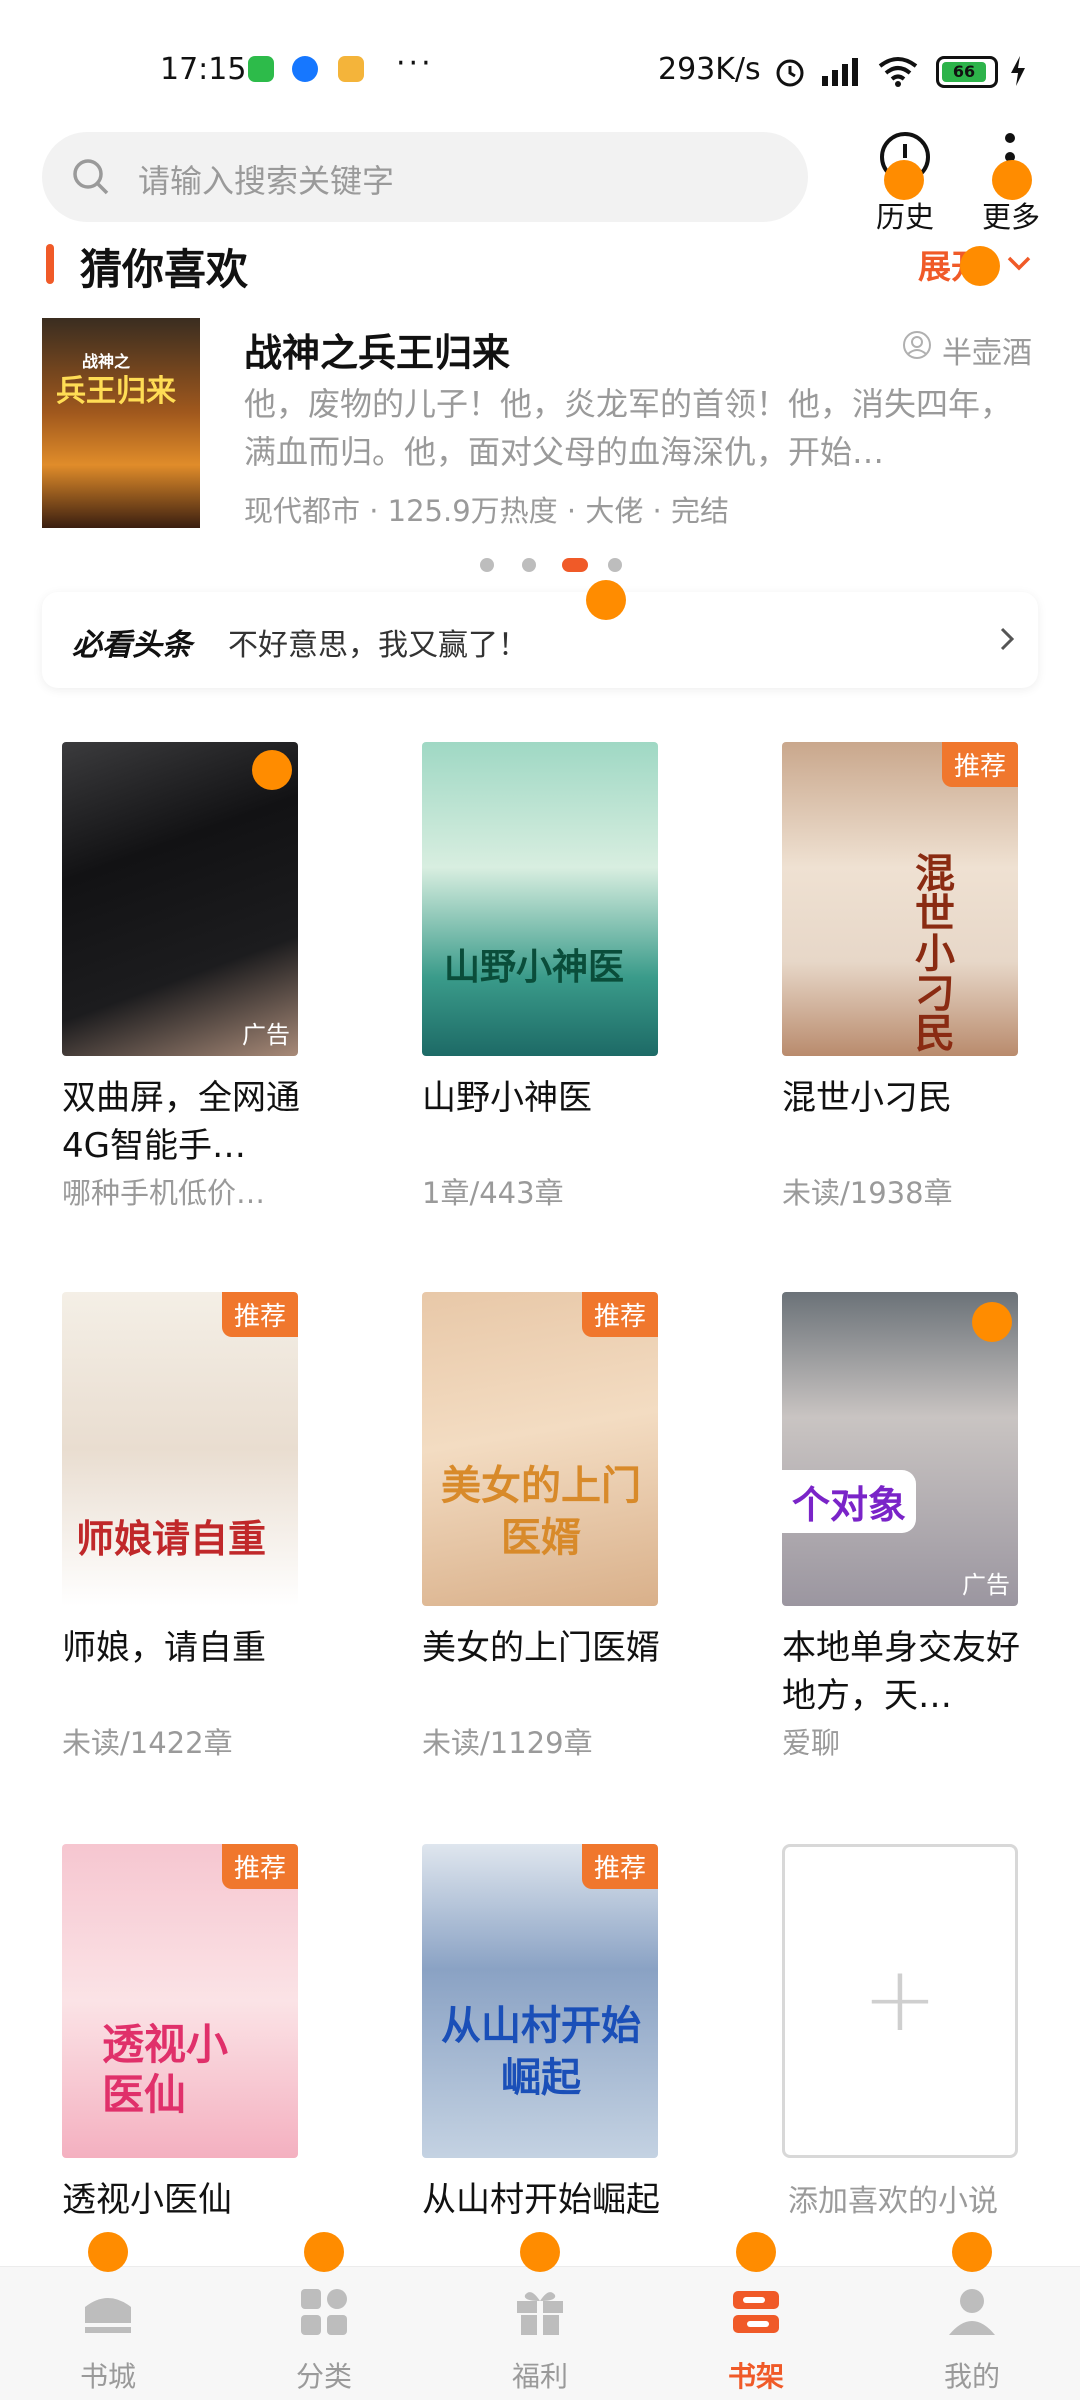 The height and width of the screenshot is (2400, 1080). Describe the element at coordinates (50, 264) in the screenshot. I see `section-accent-bar` at that location.